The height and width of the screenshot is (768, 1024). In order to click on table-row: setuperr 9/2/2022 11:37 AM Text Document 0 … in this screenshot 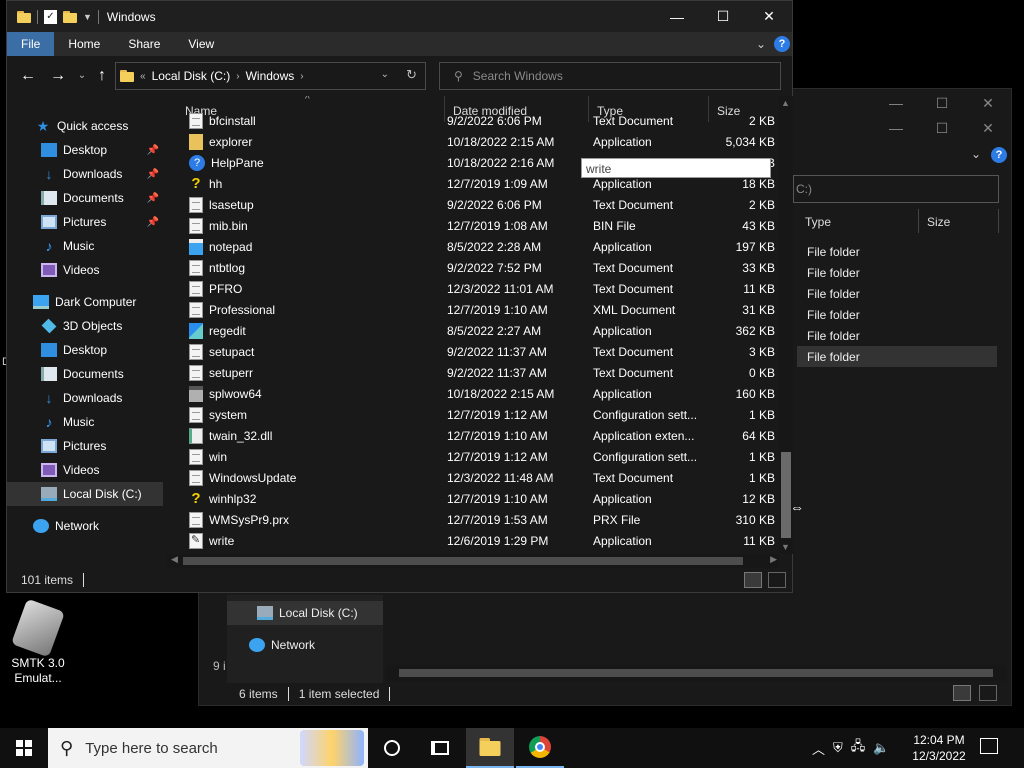, I will do `click(473, 372)`.